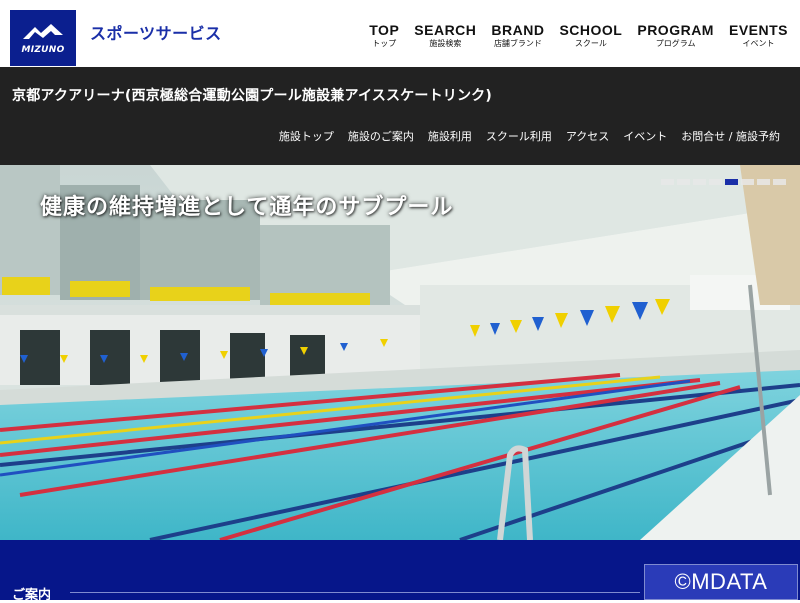 This screenshot has width=800, height=603. I want to click on nav-program: PROGRAM プログラム, so click(675, 35).